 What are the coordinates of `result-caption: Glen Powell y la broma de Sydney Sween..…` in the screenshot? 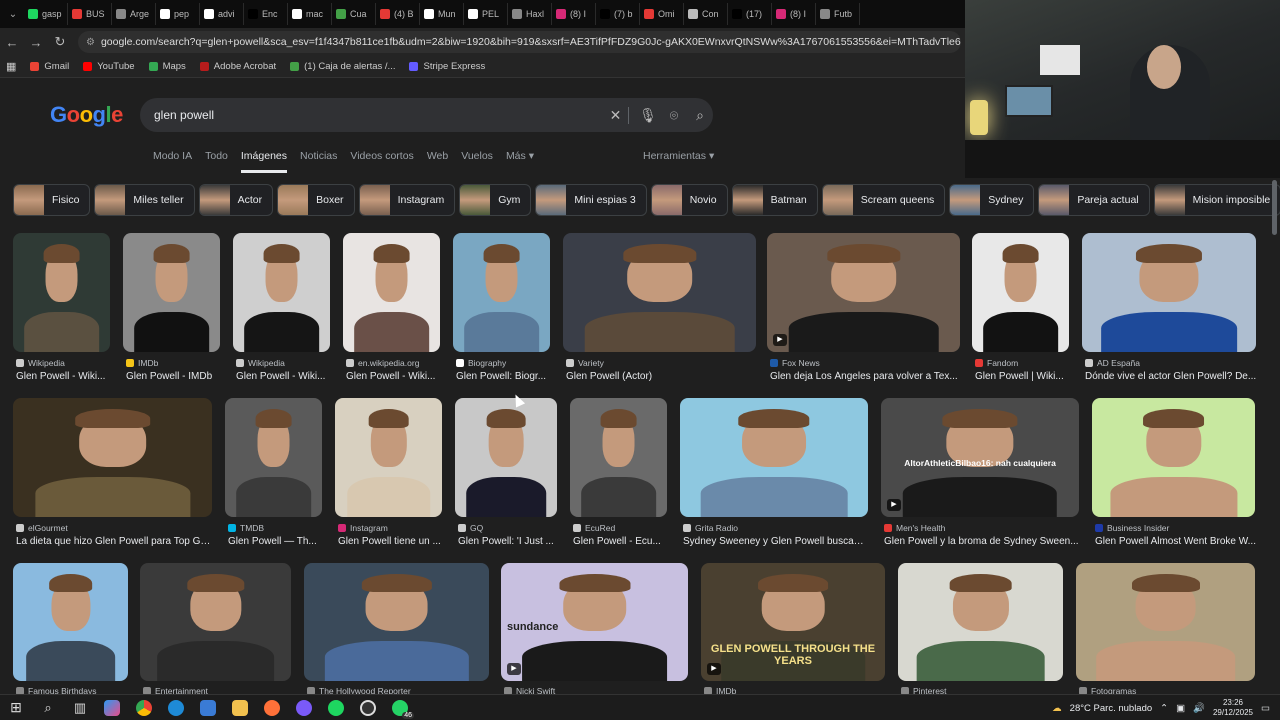 It's located at (982, 541).